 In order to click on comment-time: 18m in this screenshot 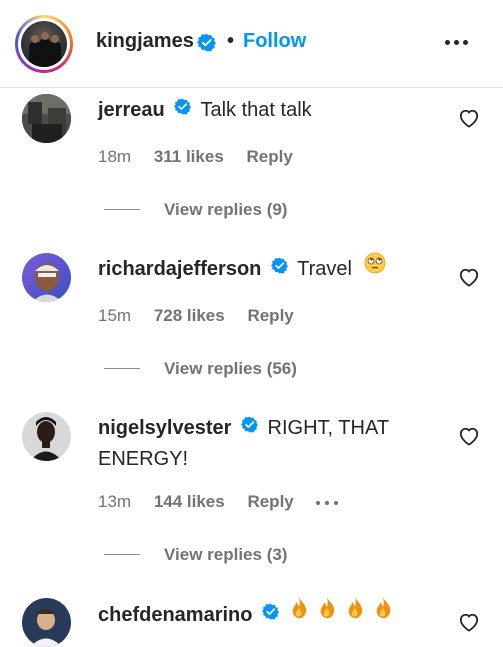, I will do `click(115, 156)`.